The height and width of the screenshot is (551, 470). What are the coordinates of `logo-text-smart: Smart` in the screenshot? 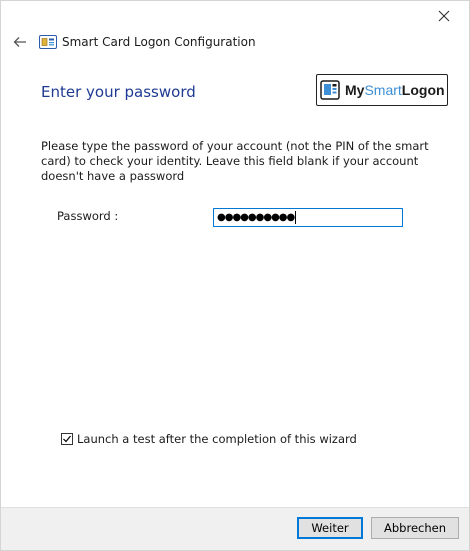 It's located at (383, 90).